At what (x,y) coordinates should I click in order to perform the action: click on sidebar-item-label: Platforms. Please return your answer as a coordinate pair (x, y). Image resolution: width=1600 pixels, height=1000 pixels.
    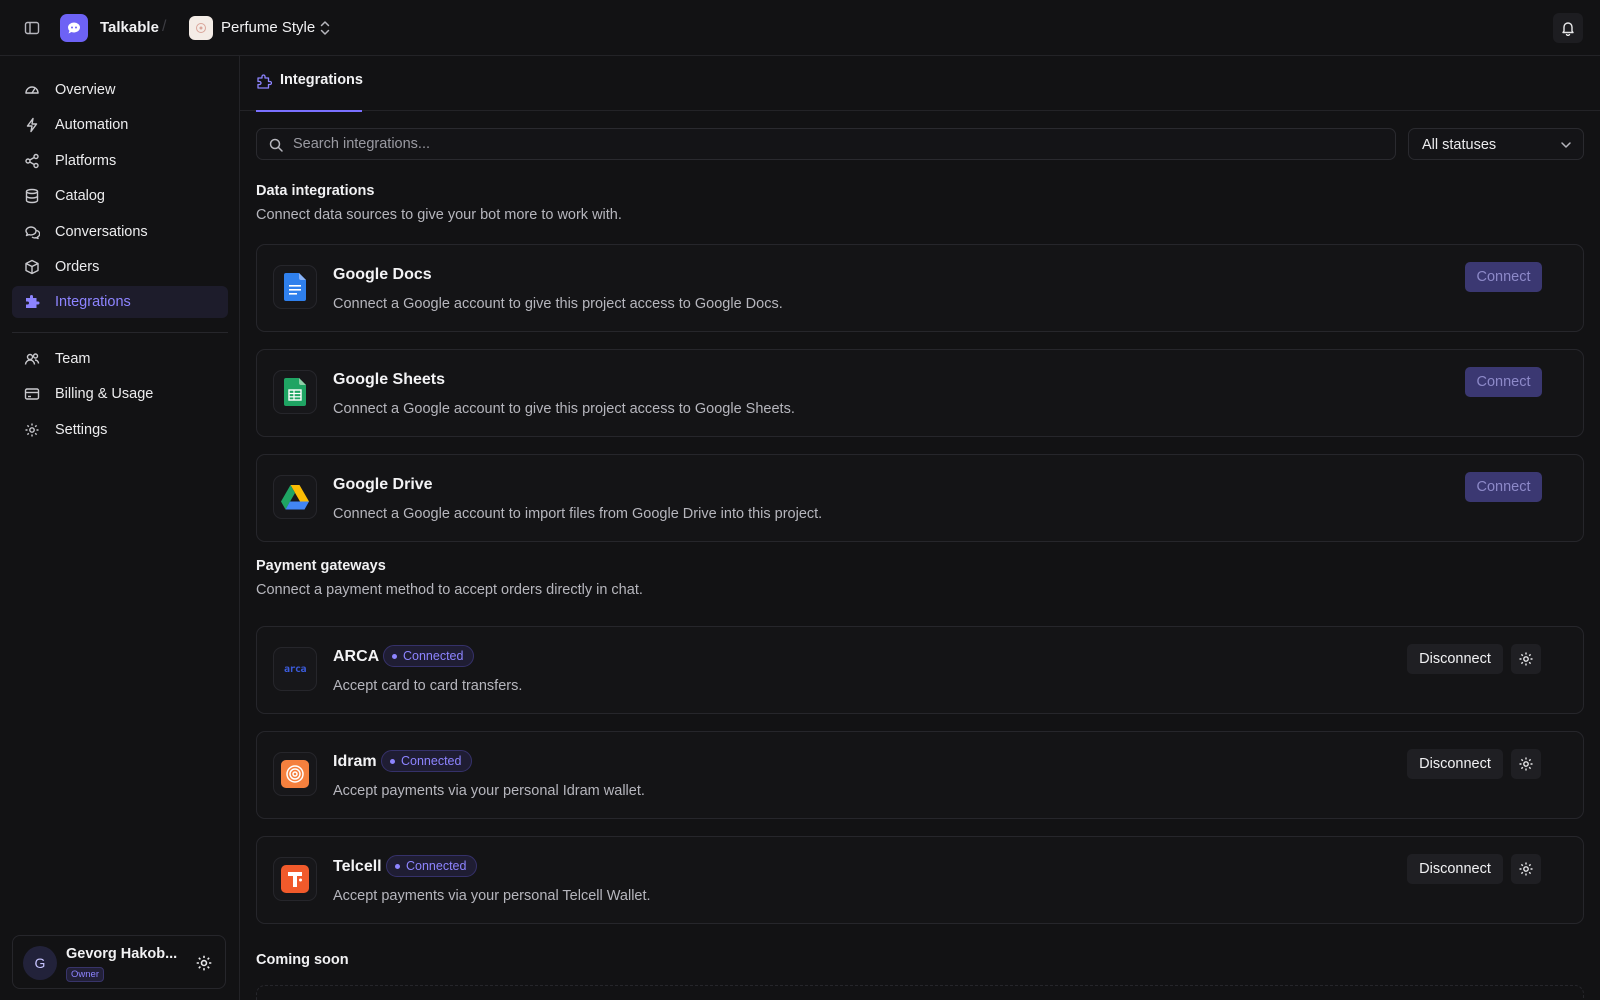
    Looking at the image, I should click on (86, 161).